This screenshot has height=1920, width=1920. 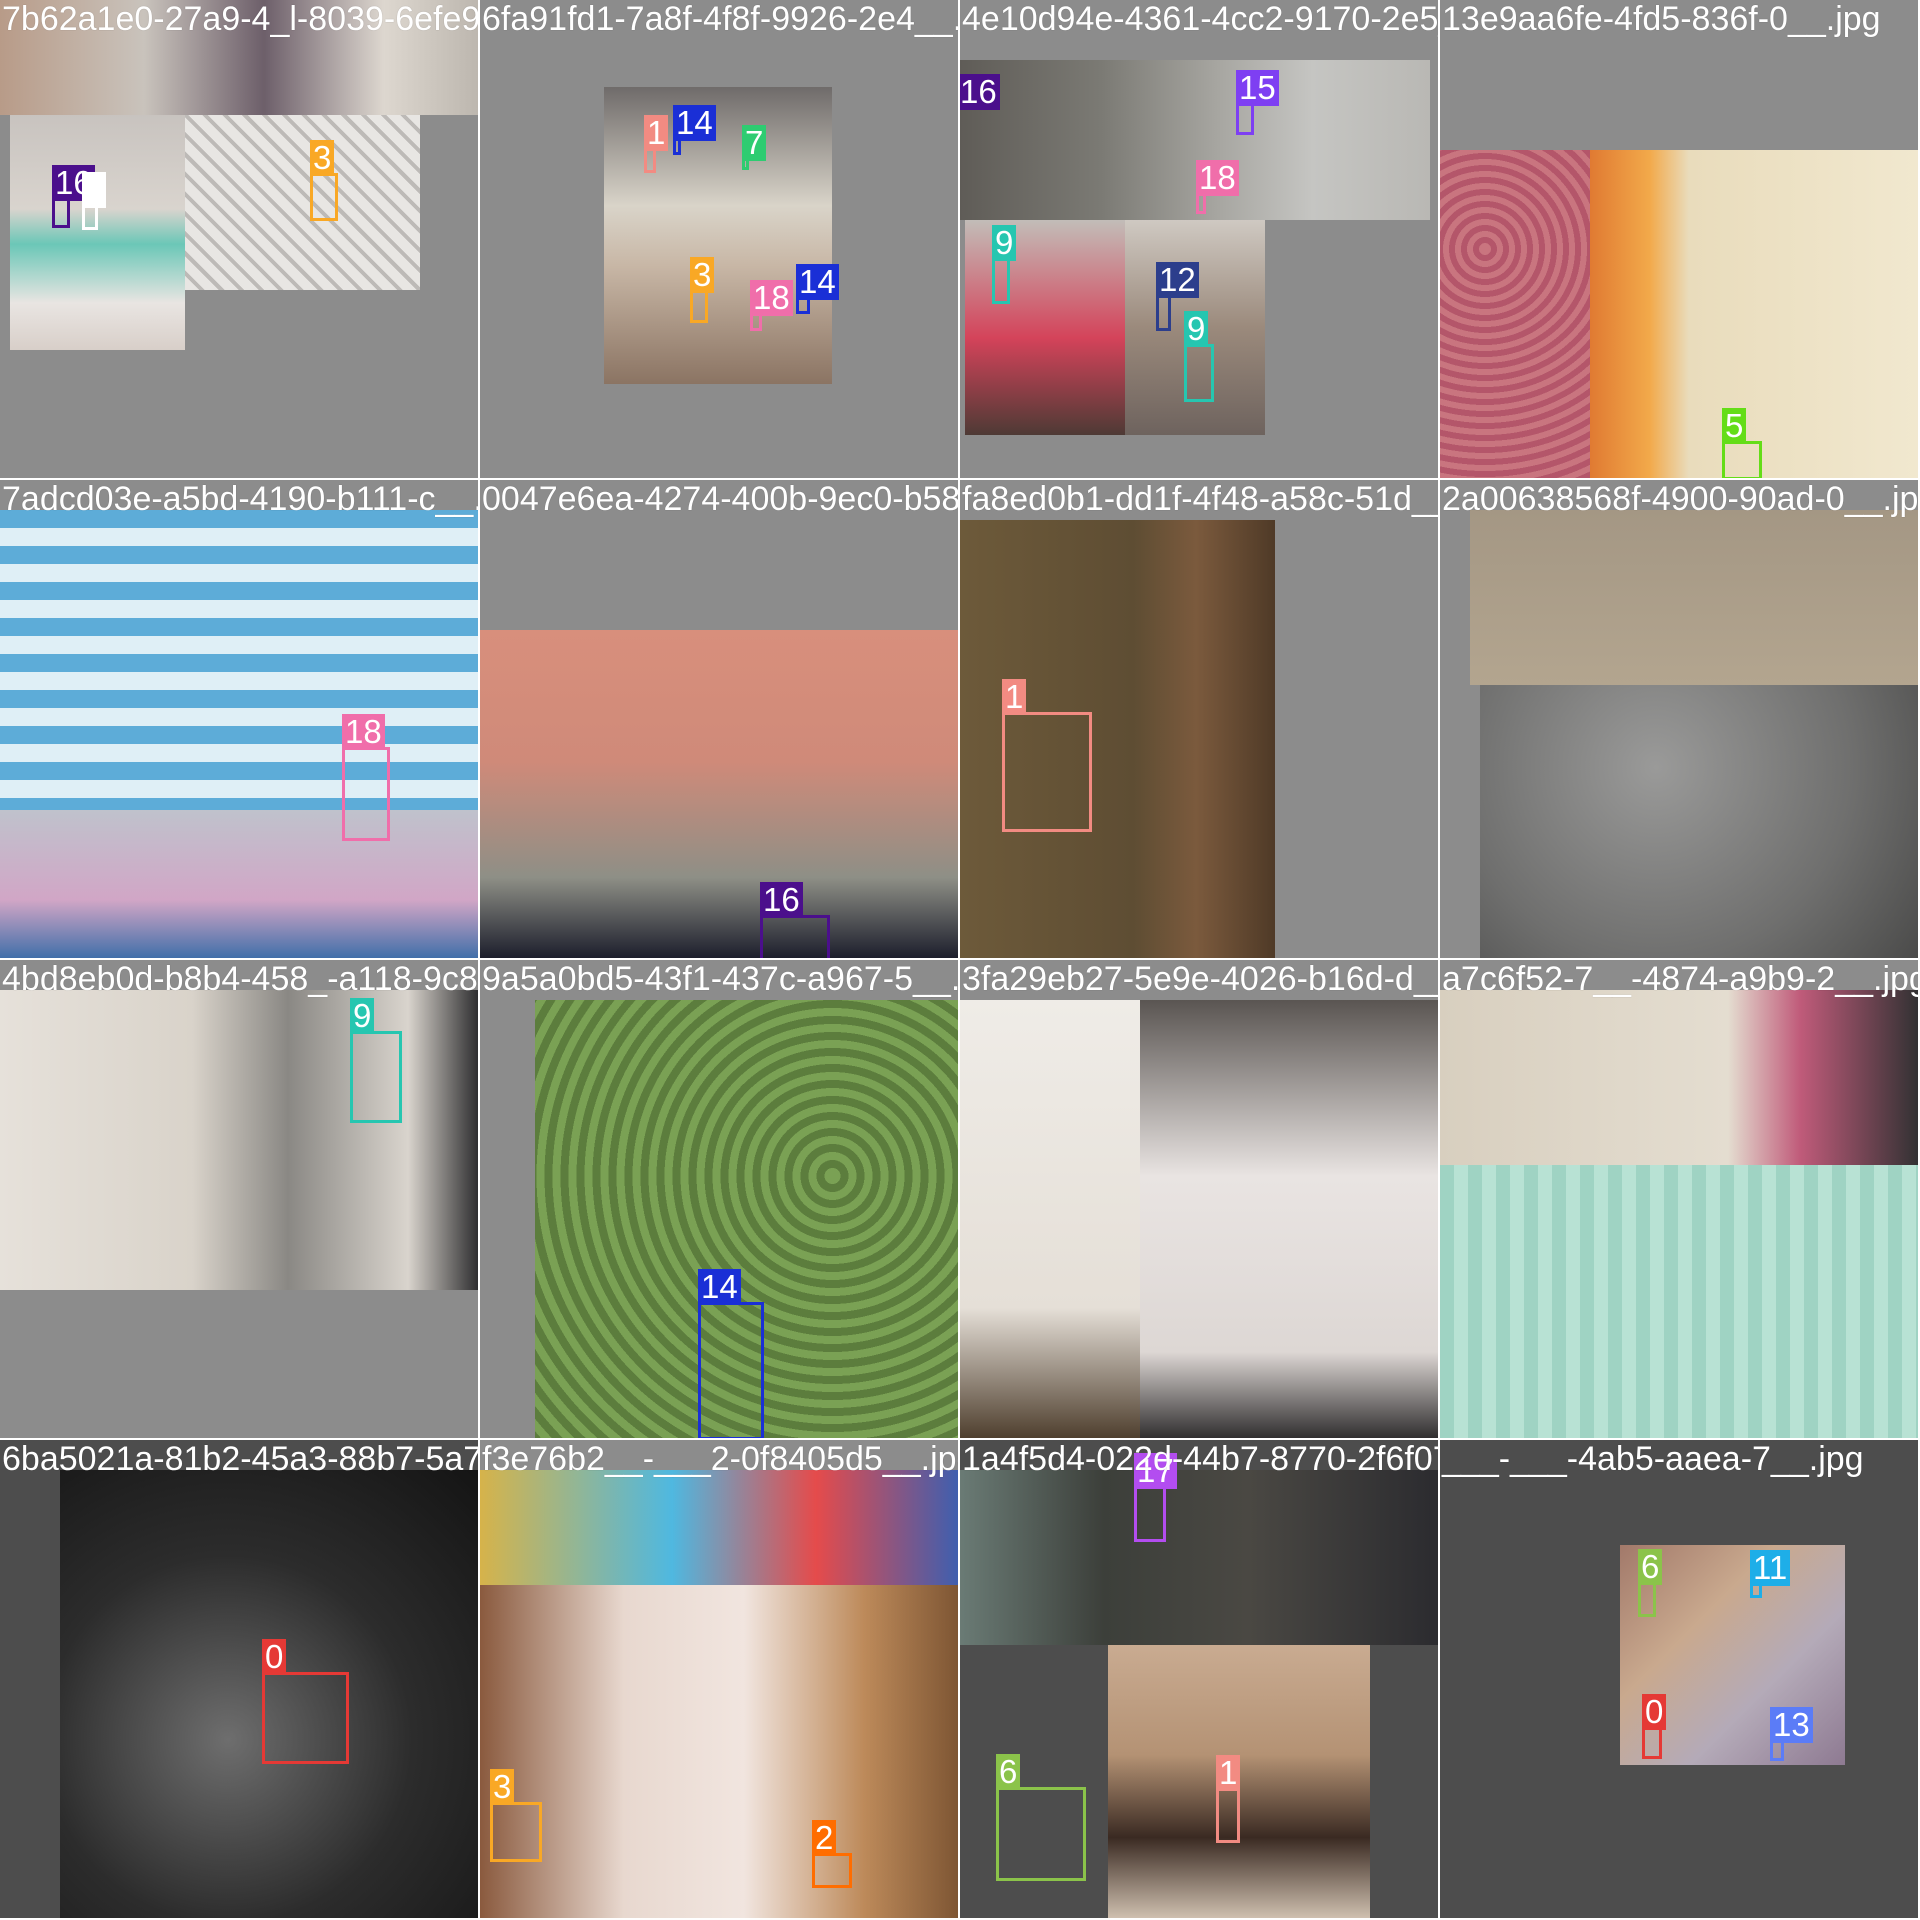 I want to click on kitchen-collage-photo, so click(x=1199, y=1557).